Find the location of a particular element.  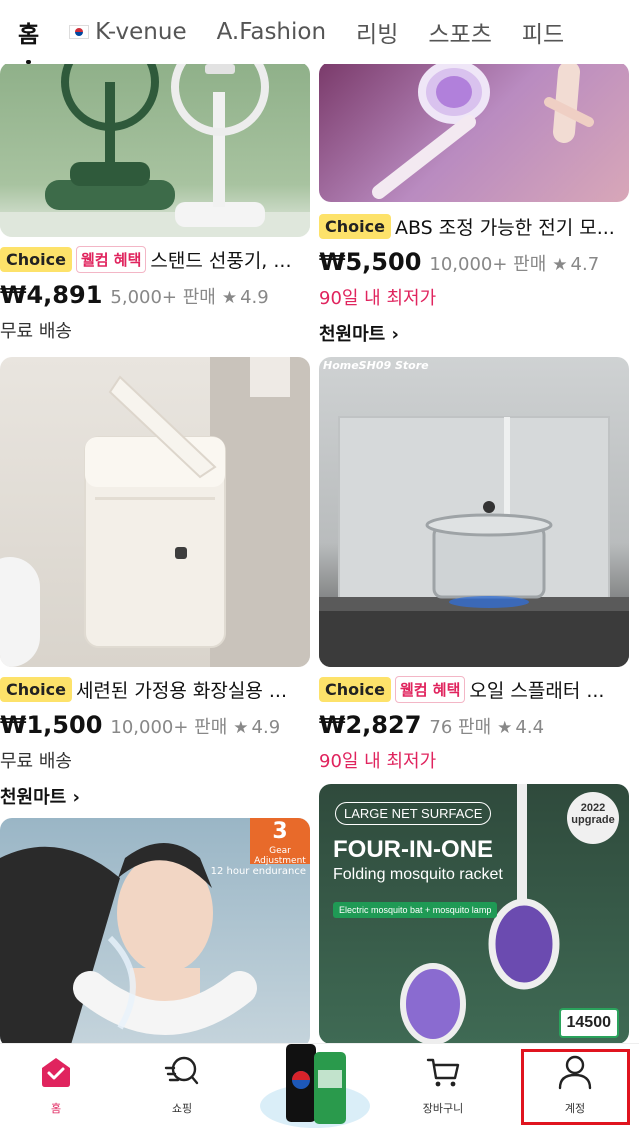

nav-shopping: 쇼핑 is located at coordinates (182, 1085).